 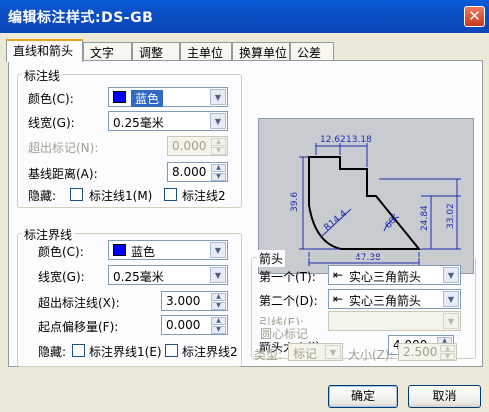 What do you see at coordinates (171, 350) in the screenshot?
I see `hide-ext-line2-checkbox` at bounding box center [171, 350].